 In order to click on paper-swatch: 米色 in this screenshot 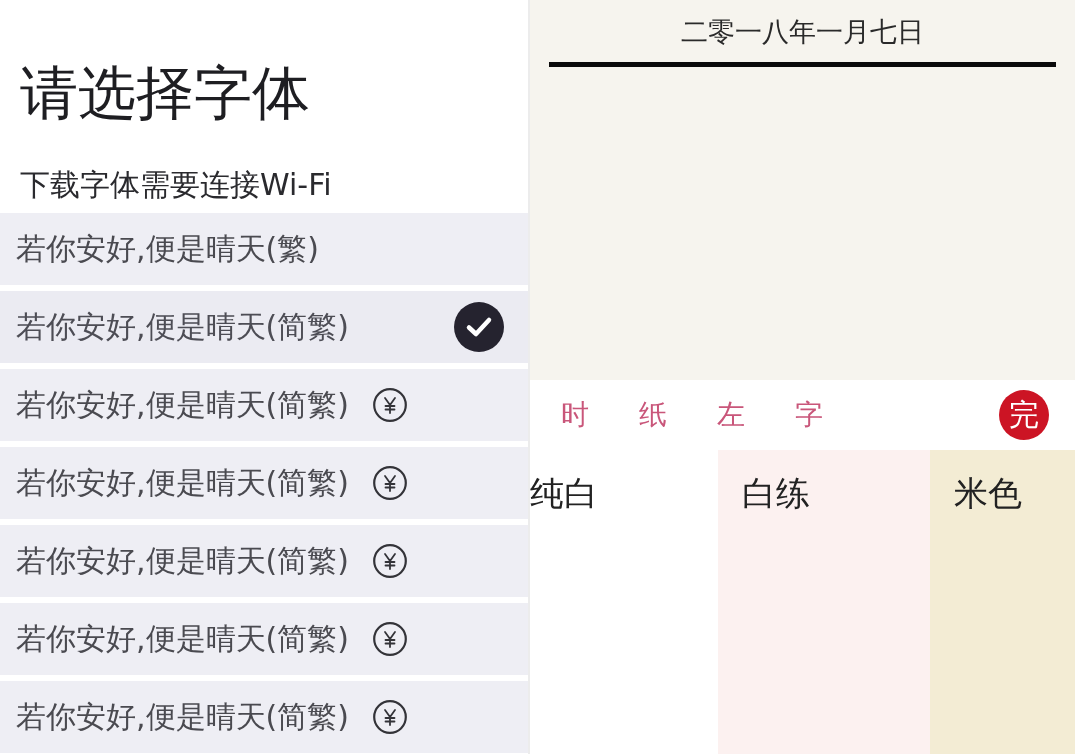, I will do `click(1002, 602)`.